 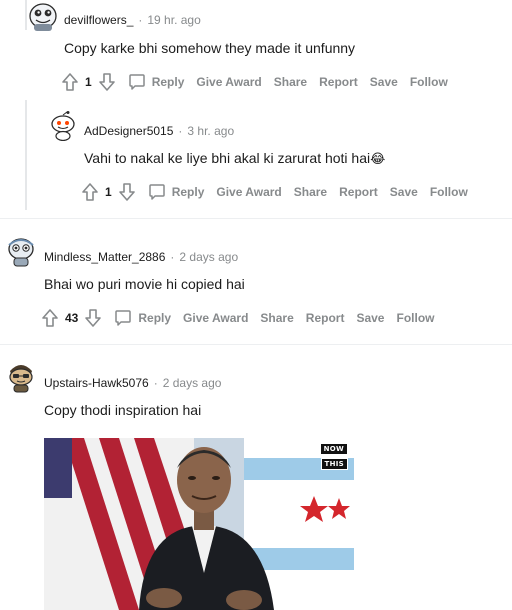 What do you see at coordinates (72, 318) in the screenshot?
I see `vote-score: 43` at bounding box center [72, 318].